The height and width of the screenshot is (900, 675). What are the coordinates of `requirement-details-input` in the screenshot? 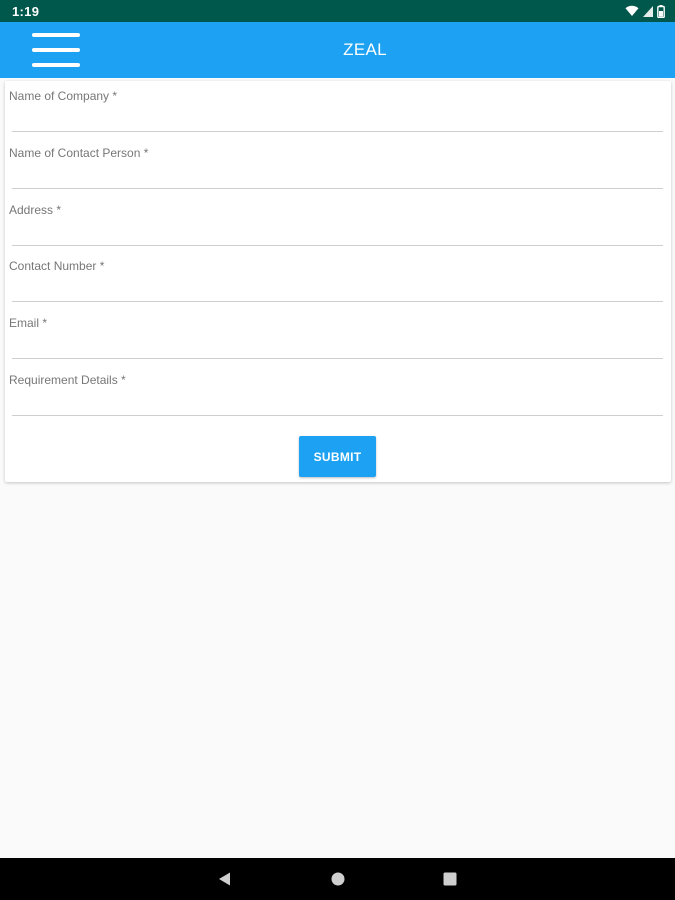 It's located at (337, 402).